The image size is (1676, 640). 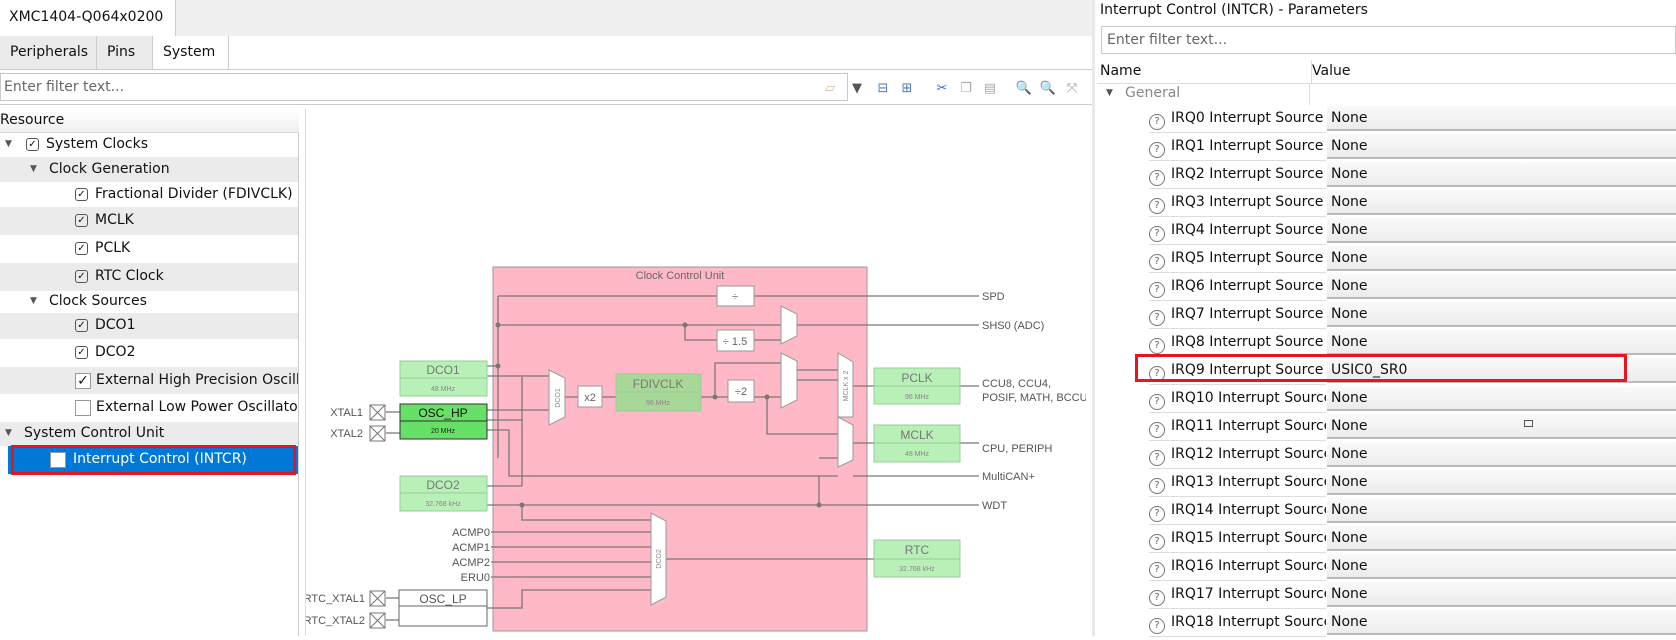 I want to click on tree-item: ▼ Clock Sources, so click(x=149, y=302).